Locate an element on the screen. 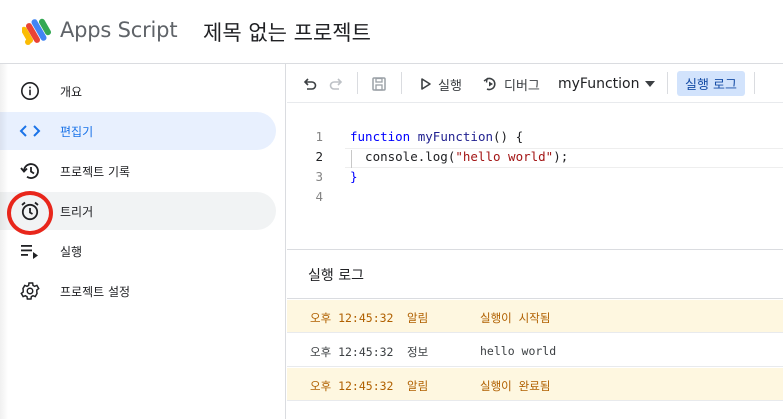  function-select-value: myFunction is located at coordinates (599, 84).